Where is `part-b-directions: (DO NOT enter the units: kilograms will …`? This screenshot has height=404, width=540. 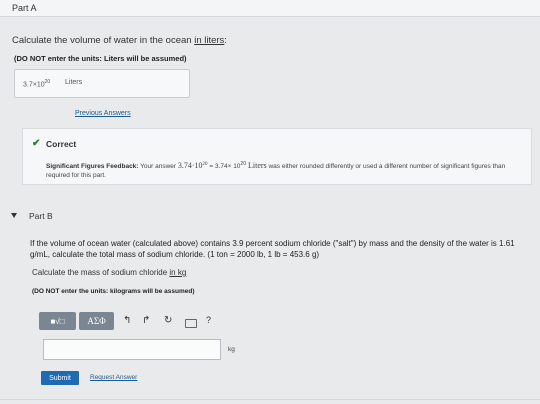 part-b-directions: (DO NOT enter the units: kilograms will … is located at coordinates (113, 291).